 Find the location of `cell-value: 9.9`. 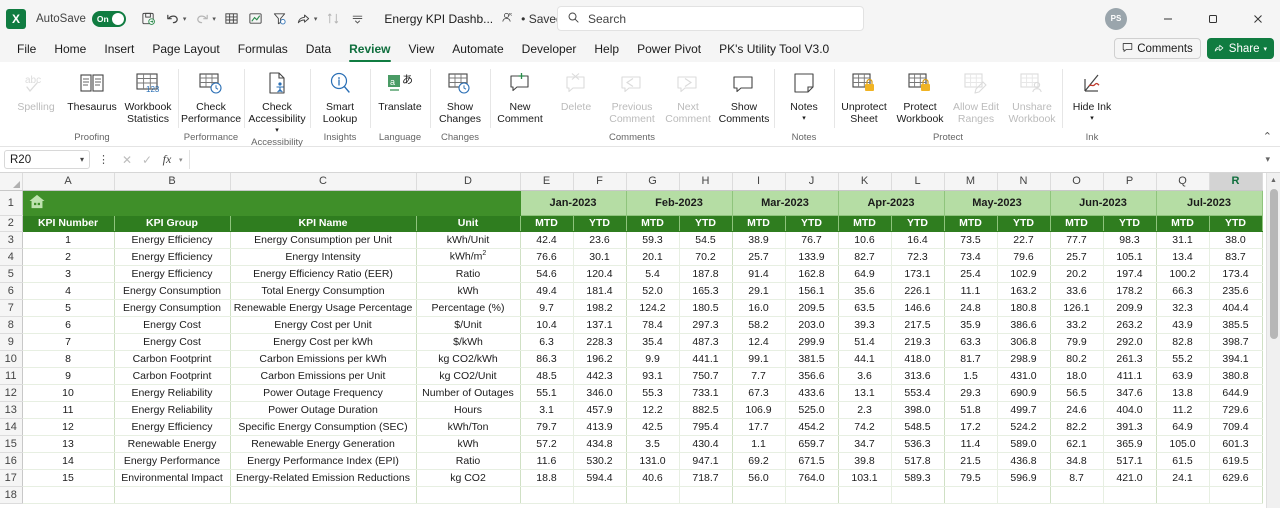

cell-value: 9.9 is located at coordinates (653, 359).